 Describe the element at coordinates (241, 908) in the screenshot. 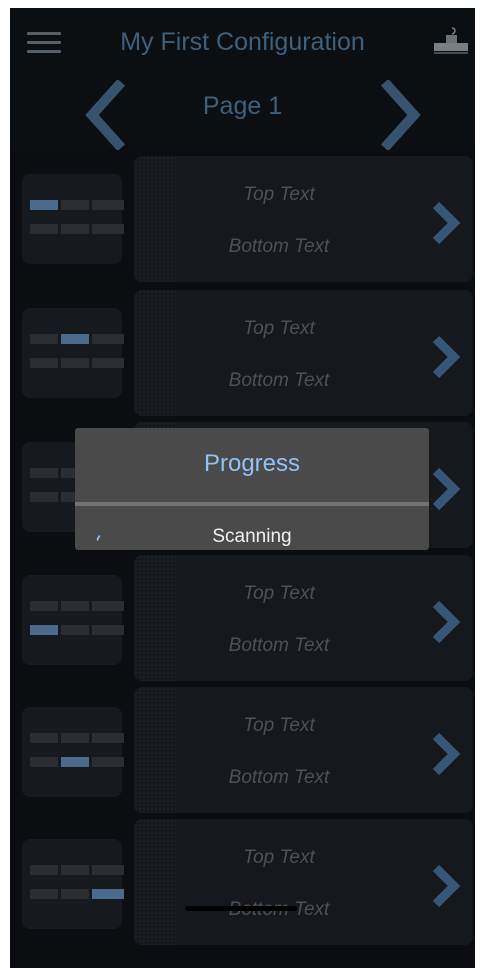

I see `home-indicator` at that location.